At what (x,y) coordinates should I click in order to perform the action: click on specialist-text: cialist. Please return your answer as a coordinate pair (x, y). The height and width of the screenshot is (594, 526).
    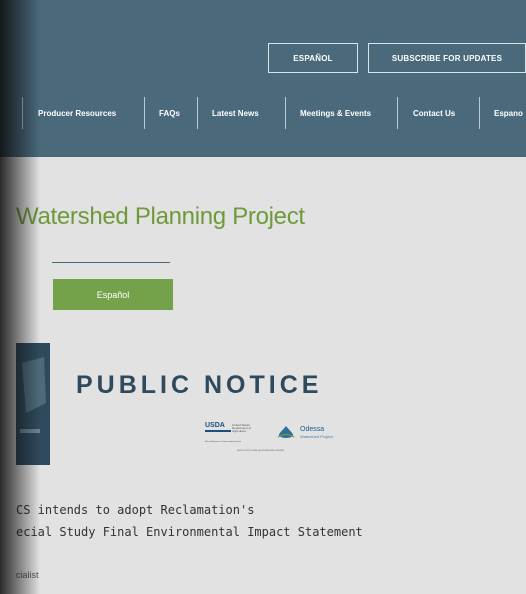
    Looking at the image, I should click on (27, 575).